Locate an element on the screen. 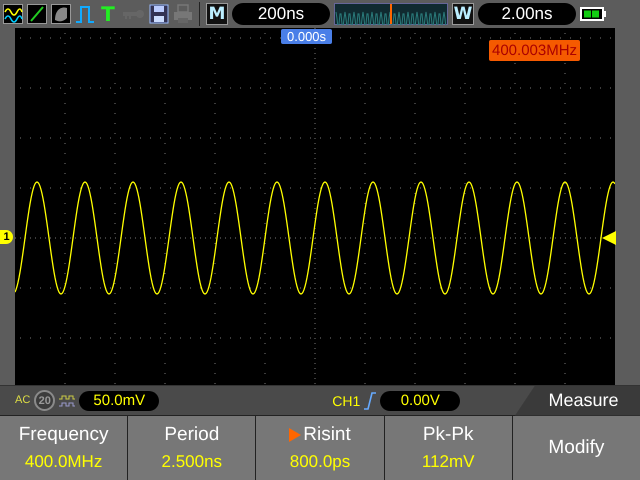 This screenshot has width=640, height=480. menu-label: Frequency is located at coordinates (63, 435).